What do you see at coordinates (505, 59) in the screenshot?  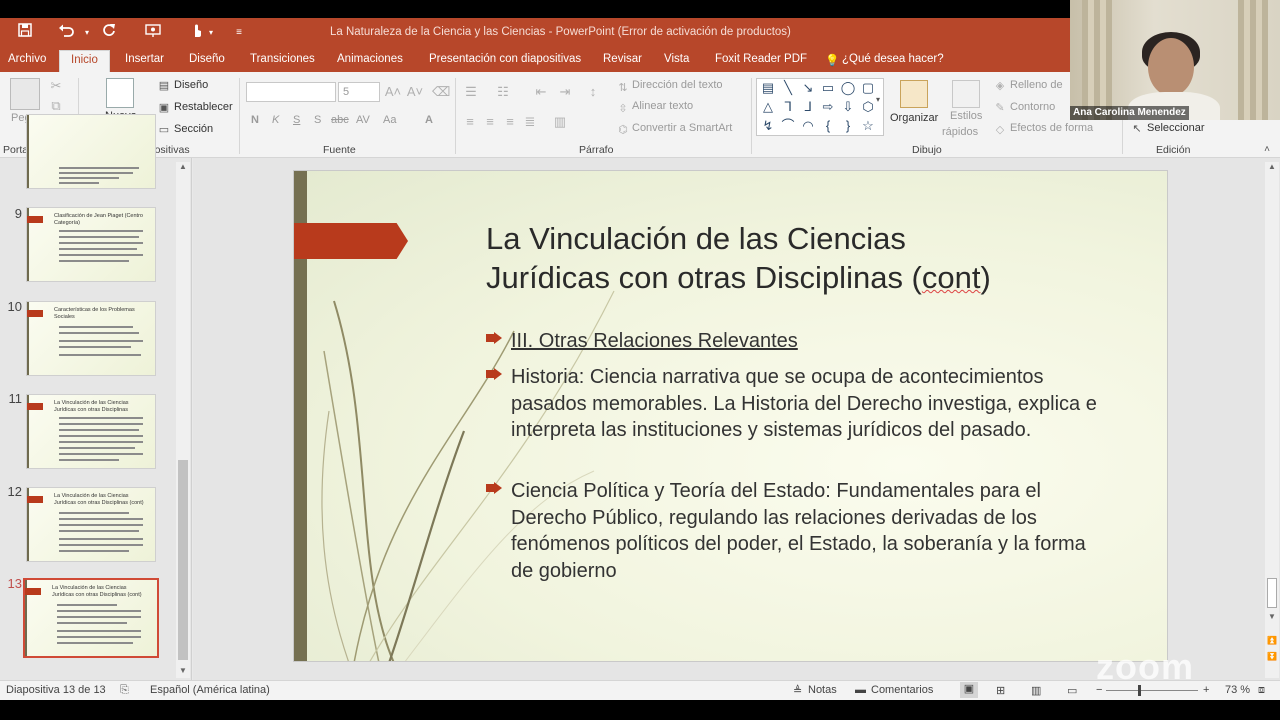 I see `tab-presentacion: Presentación con diapositivas` at bounding box center [505, 59].